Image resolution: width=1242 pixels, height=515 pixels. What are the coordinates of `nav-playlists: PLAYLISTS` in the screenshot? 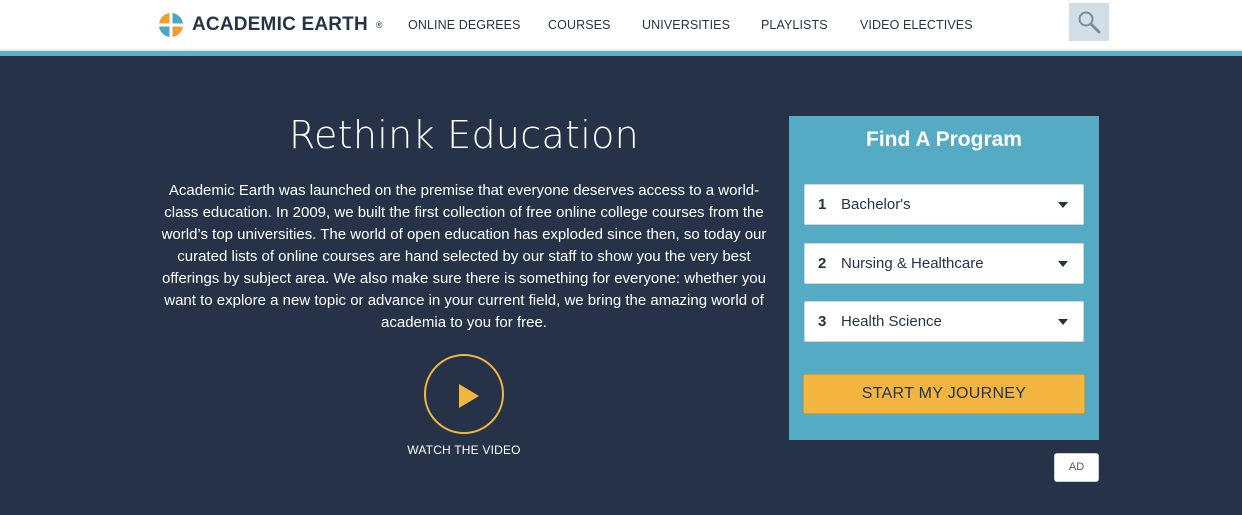 It's located at (794, 25).